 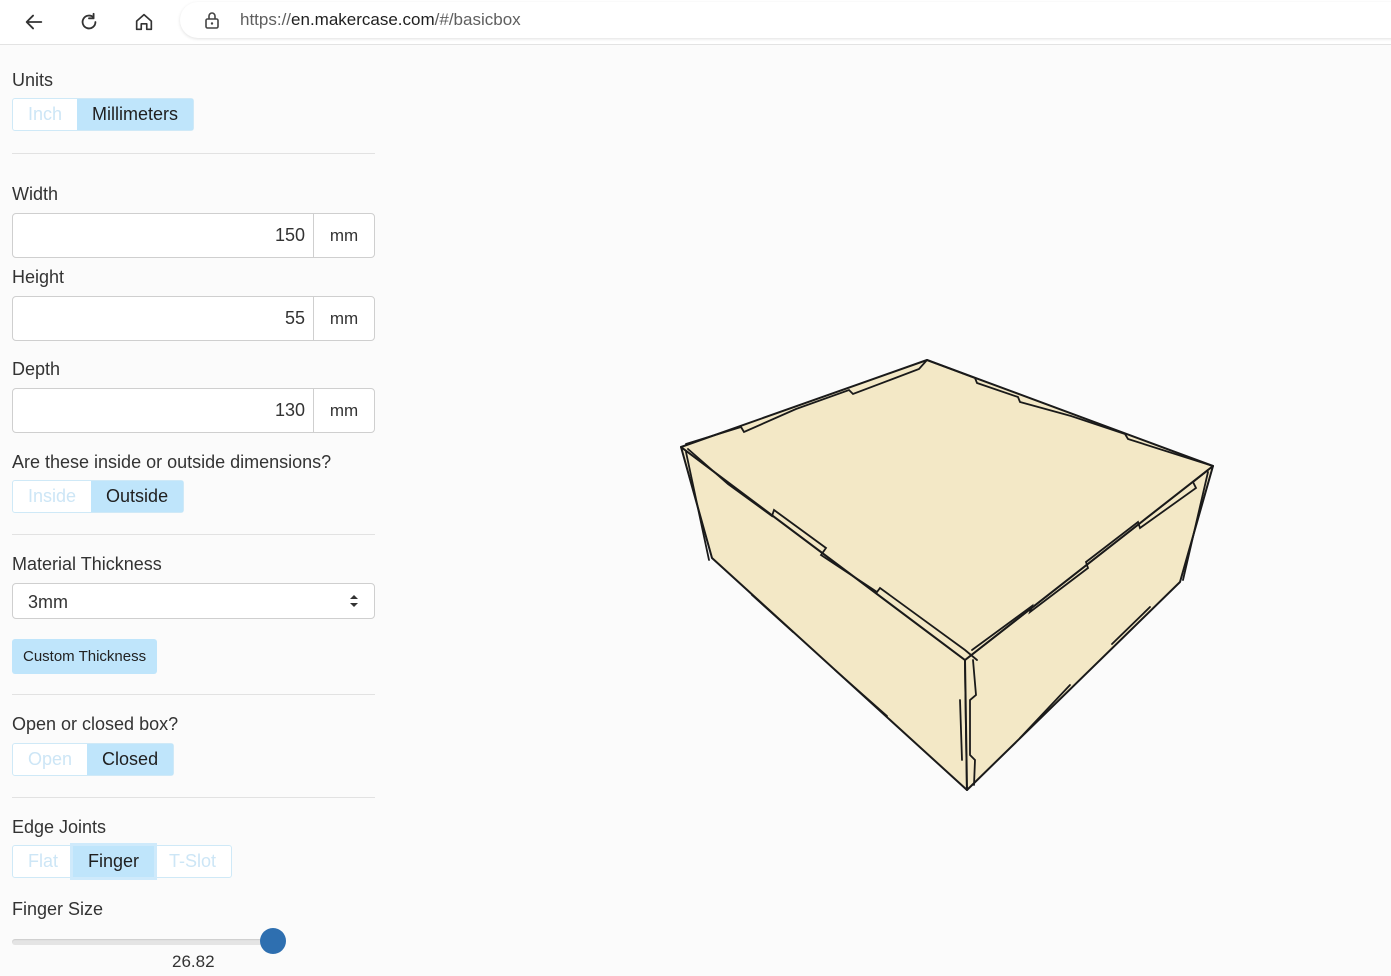 What do you see at coordinates (35, 194) in the screenshot?
I see `width-label: Width` at bounding box center [35, 194].